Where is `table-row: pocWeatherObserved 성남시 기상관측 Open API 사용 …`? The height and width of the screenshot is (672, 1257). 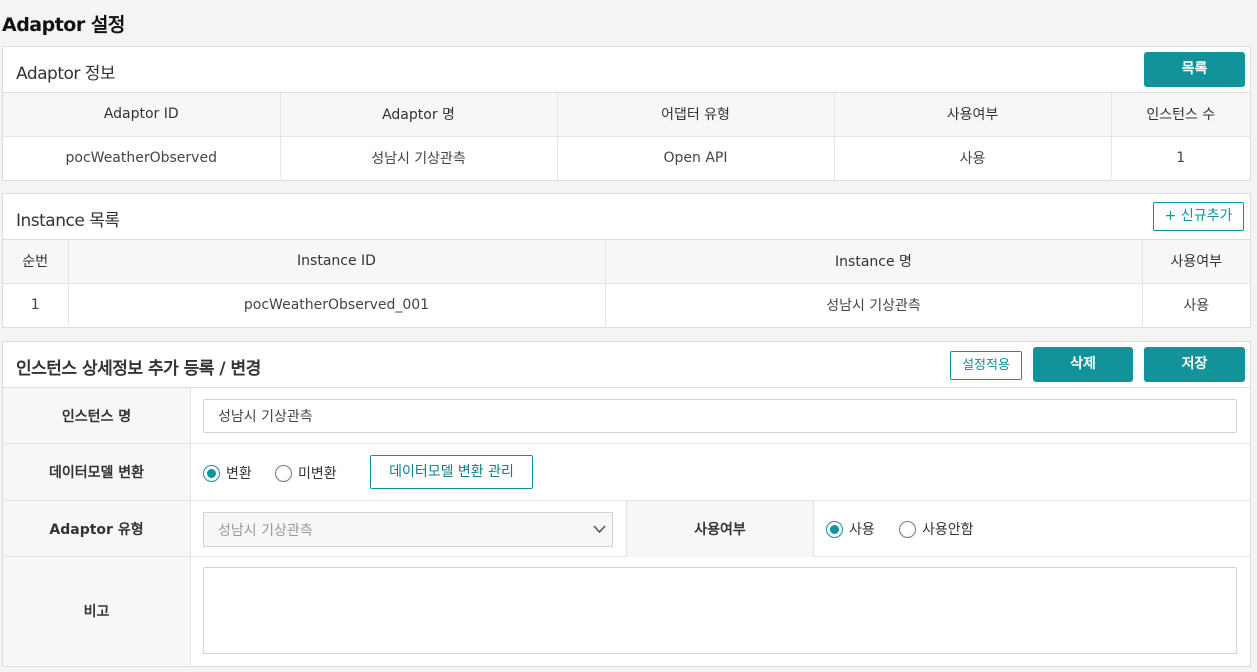
table-row: pocWeatherObserved 성남시 기상관측 Open API 사용 … is located at coordinates (626, 157).